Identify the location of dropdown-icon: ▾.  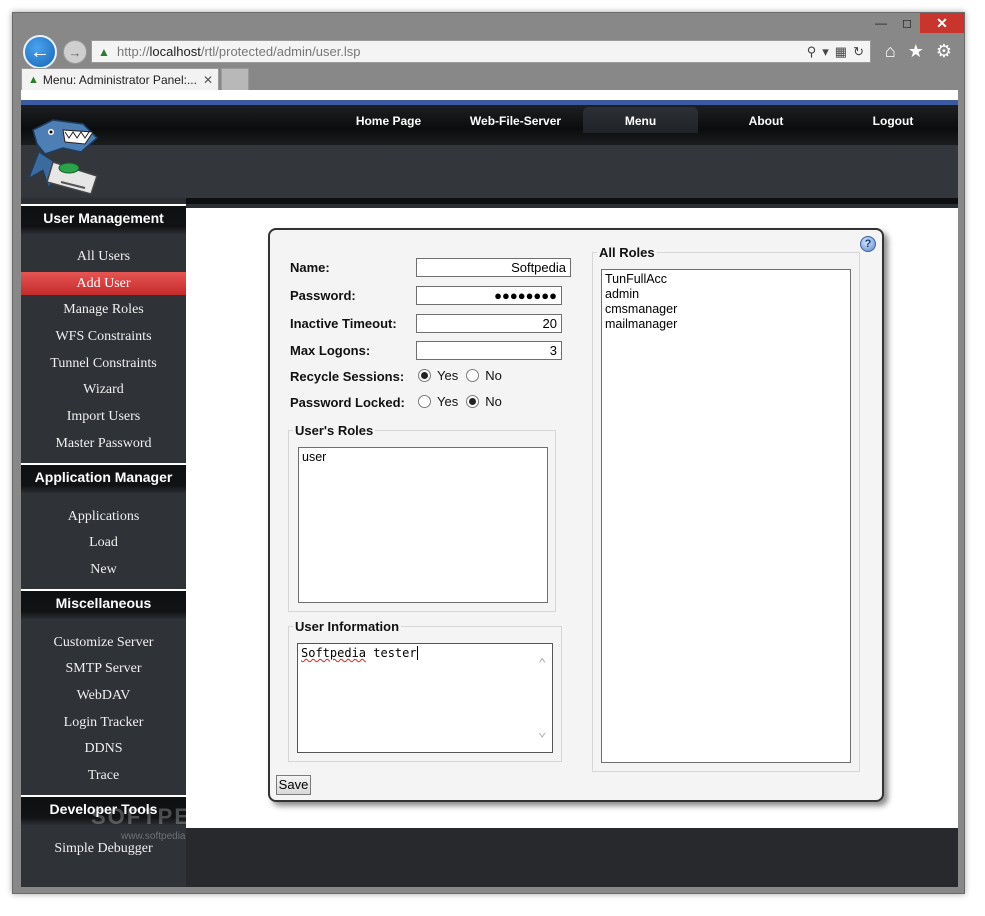
(825, 52).